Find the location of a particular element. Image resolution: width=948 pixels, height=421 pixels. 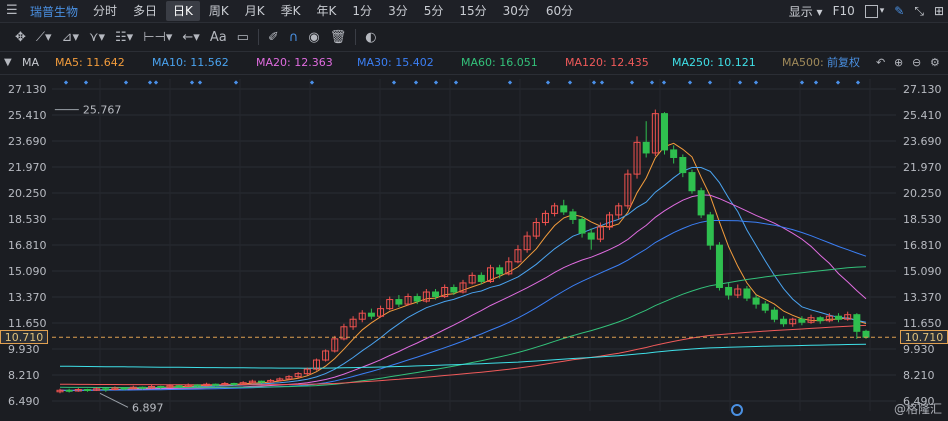

ma-legend-item: MA250: 10.121 is located at coordinates (714, 62).